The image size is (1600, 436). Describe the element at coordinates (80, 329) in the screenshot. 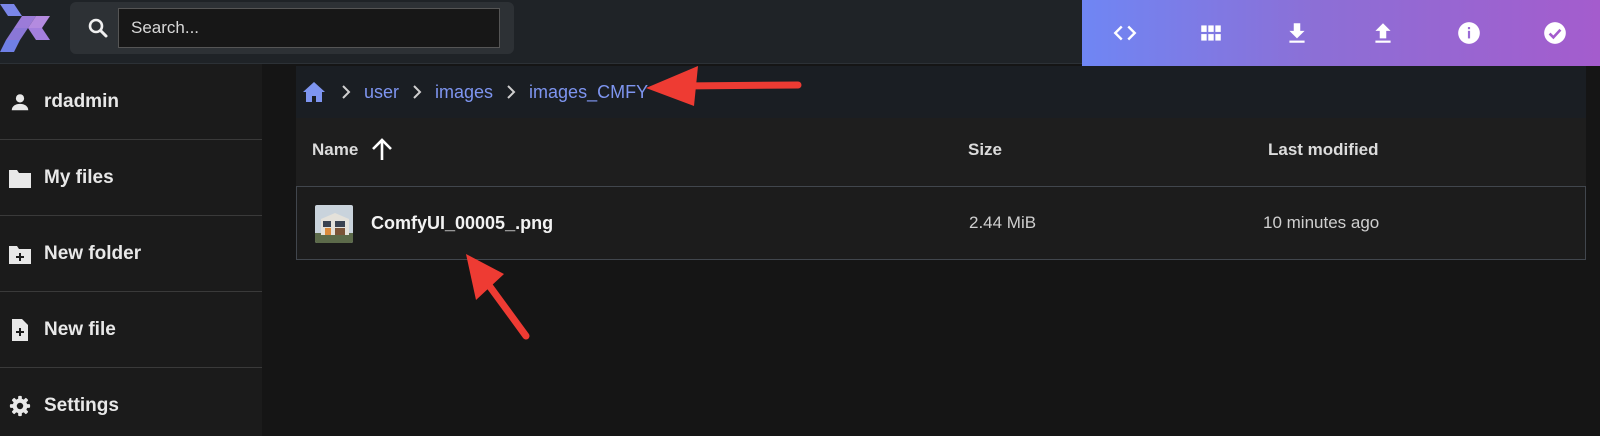

I see `sidebar-item-label: New file` at that location.